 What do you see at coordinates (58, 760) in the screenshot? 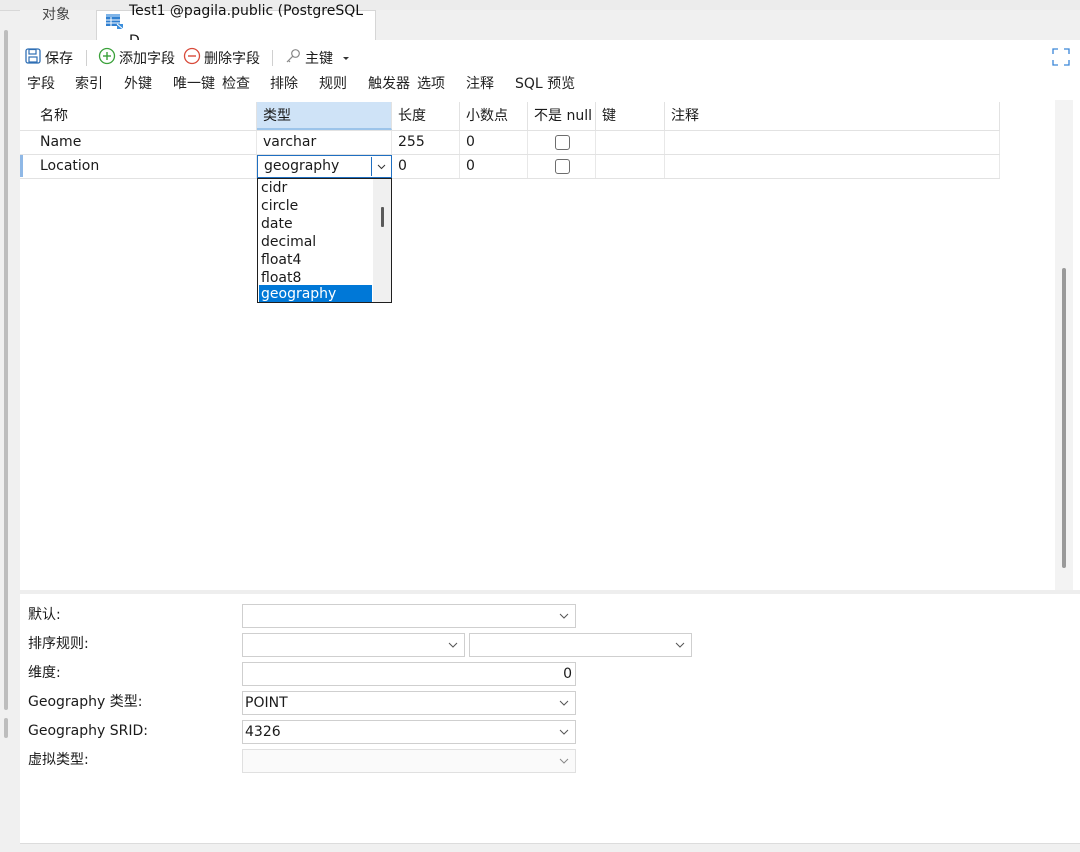
I see `virtual-type-label: 虚拟类型:` at bounding box center [58, 760].